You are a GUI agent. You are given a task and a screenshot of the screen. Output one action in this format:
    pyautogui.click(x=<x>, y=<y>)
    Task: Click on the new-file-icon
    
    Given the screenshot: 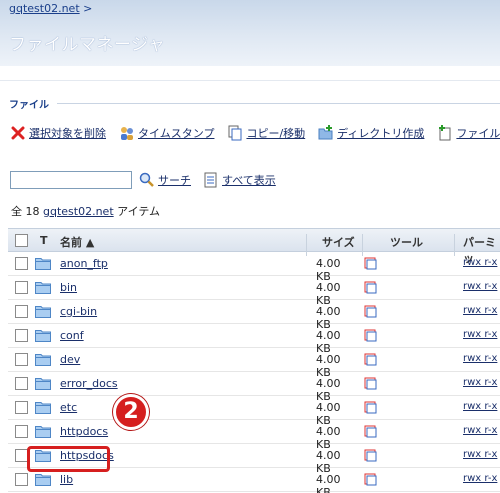 What is the action you would take?
    pyautogui.click(x=445, y=133)
    